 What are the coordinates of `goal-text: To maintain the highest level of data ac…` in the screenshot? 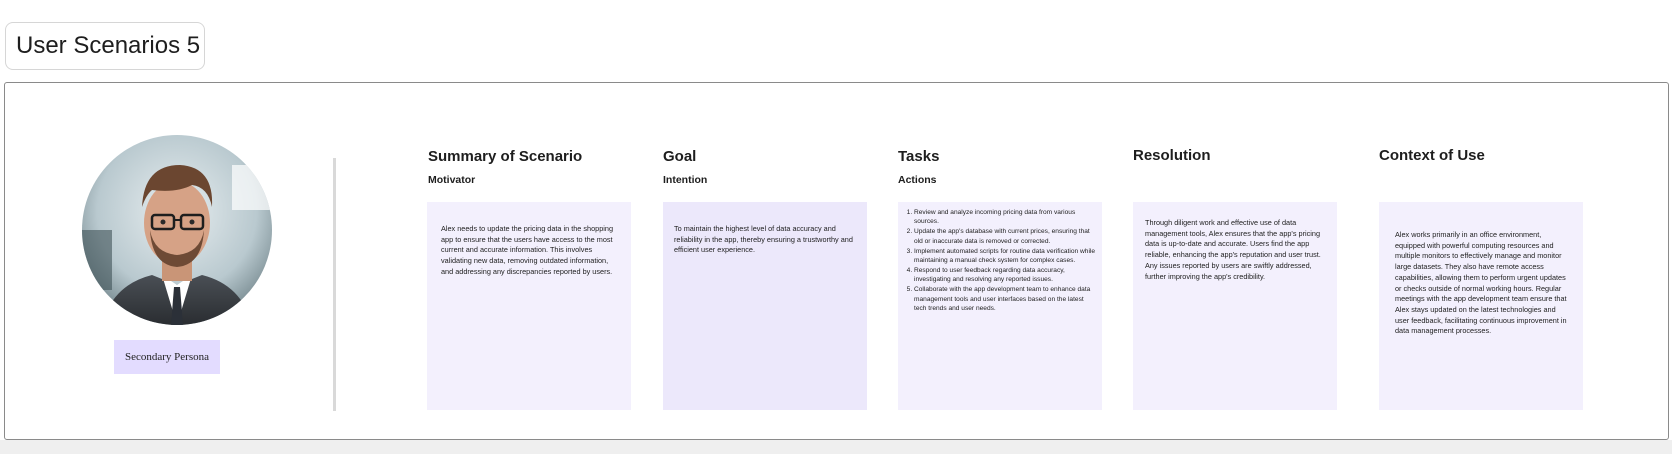 It's located at (763, 239).